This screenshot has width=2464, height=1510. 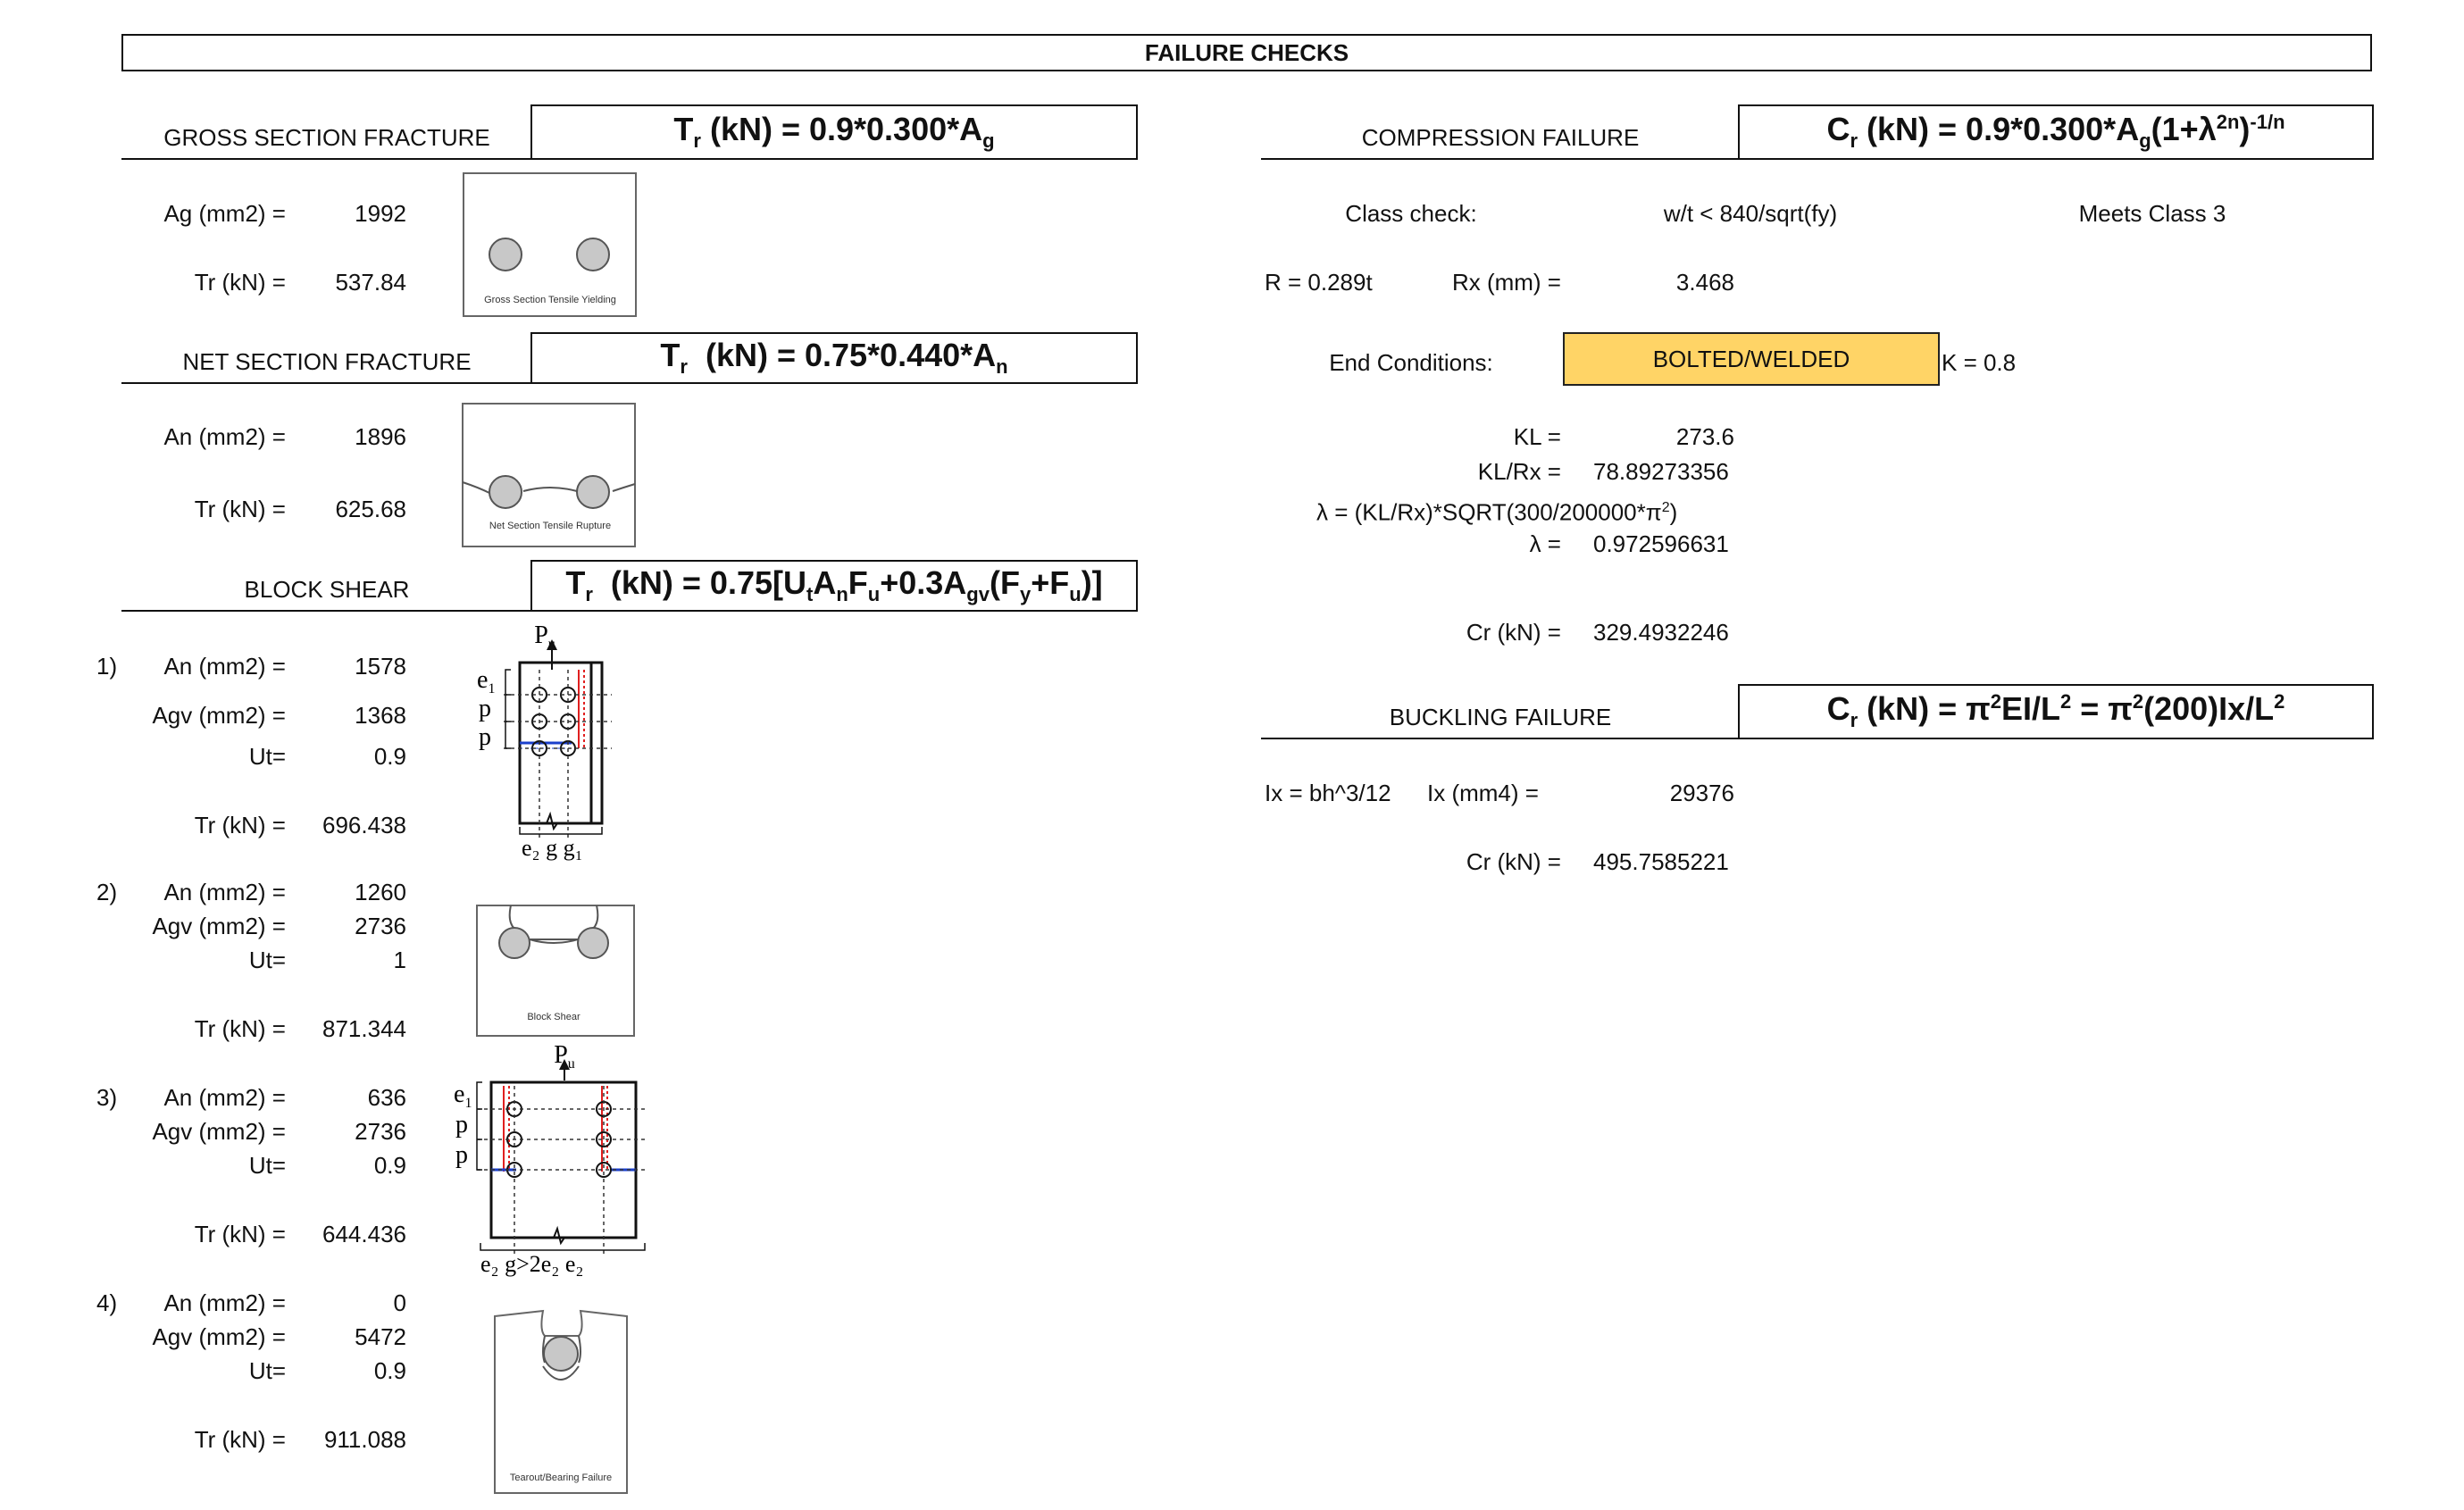 What do you see at coordinates (380, 1336) in the screenshot?
I see `case4-agv-value: 5472` at bounding box center [380, 1336].